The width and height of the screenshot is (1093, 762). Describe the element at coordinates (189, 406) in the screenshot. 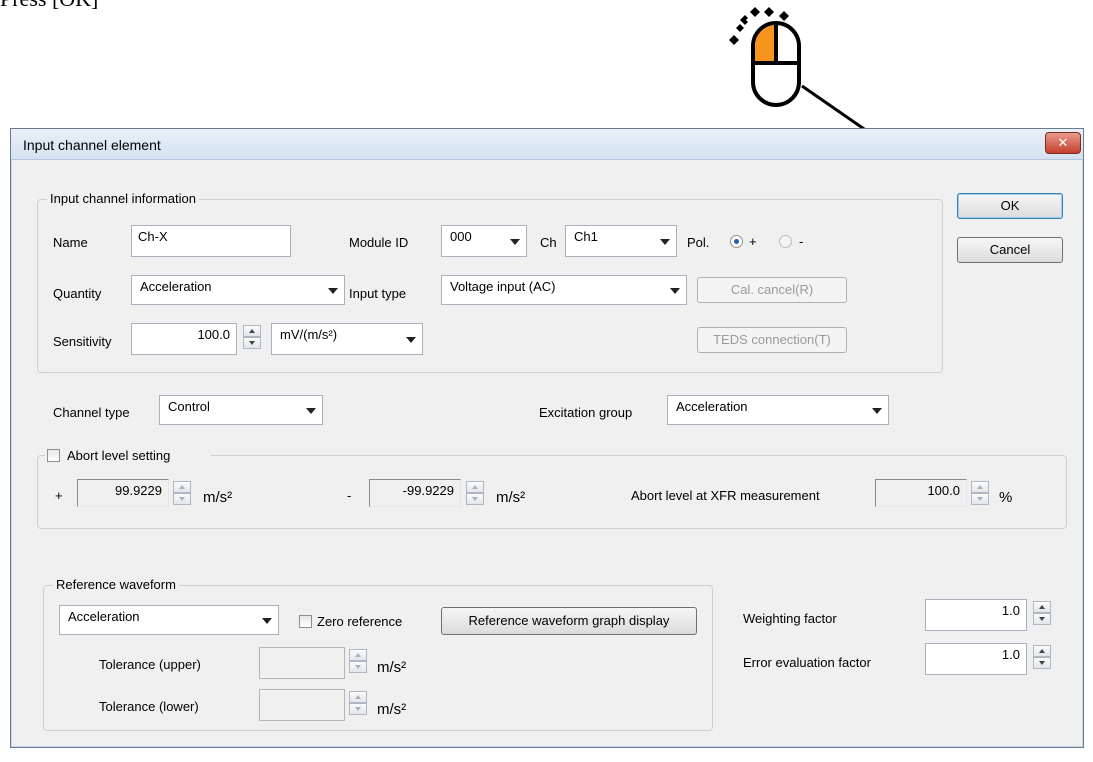

I see `channel-type-value: Control` at that location.